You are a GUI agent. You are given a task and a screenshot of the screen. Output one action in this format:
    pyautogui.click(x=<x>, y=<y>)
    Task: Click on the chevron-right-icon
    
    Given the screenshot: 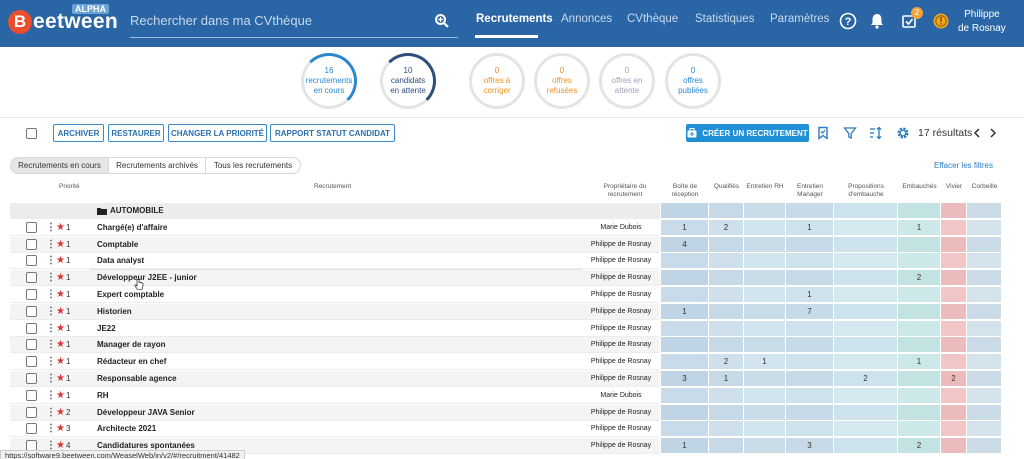 What is the action you would take?
    pyautogui.click(x=993, y=133)
    